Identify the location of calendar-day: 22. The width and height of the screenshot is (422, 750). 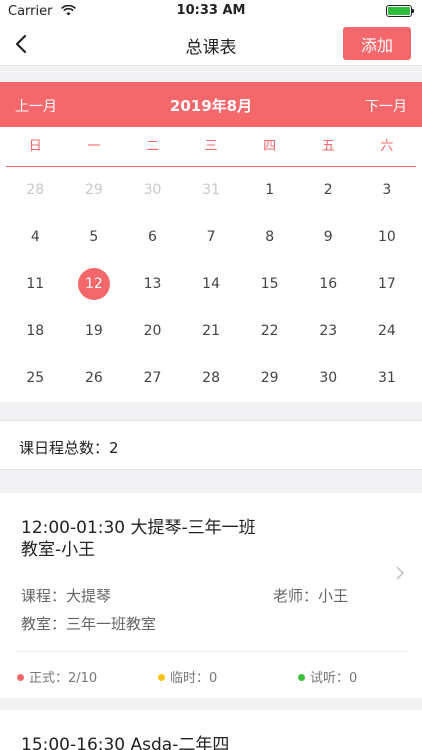
(269, 331).